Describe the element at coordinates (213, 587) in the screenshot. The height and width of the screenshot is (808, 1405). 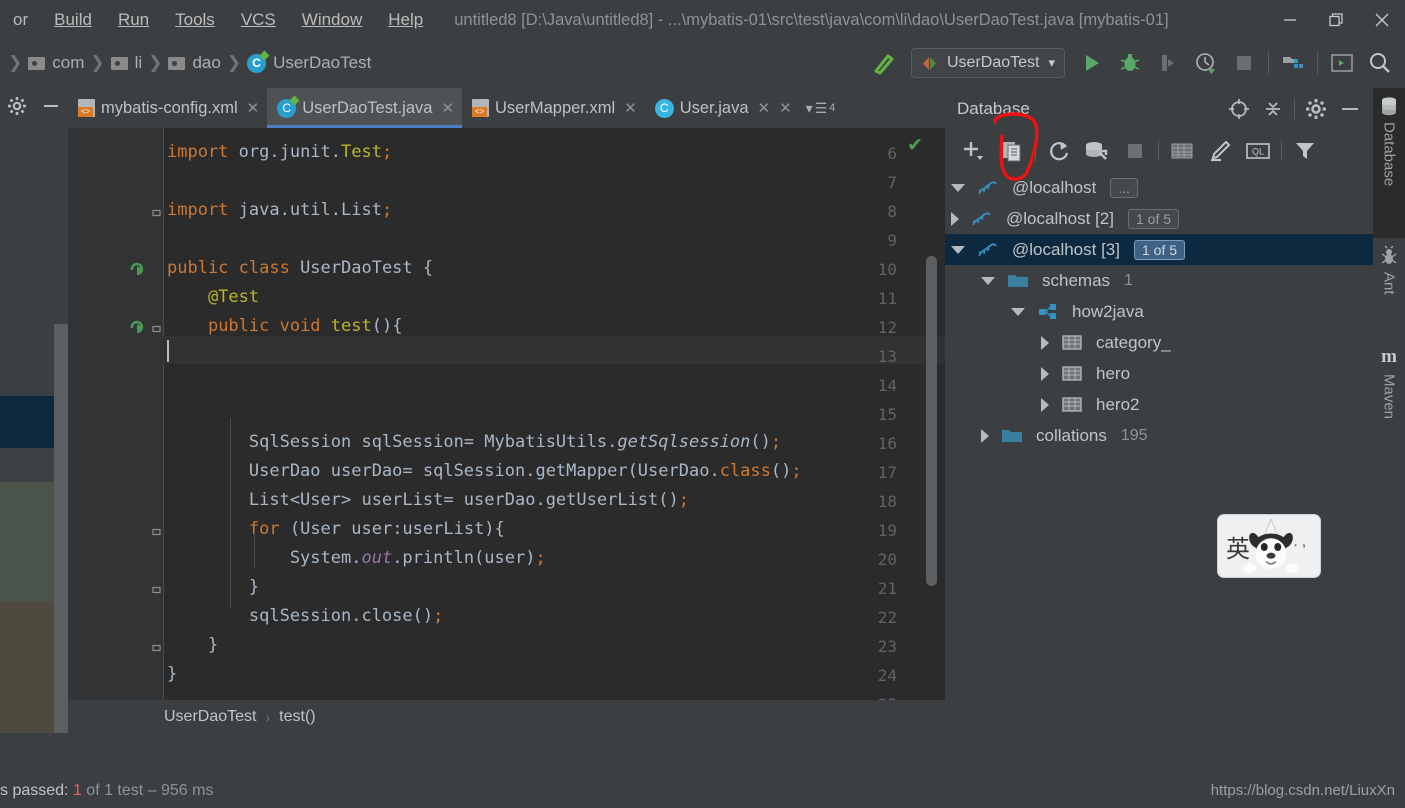
I see `code-line: }` at that location.